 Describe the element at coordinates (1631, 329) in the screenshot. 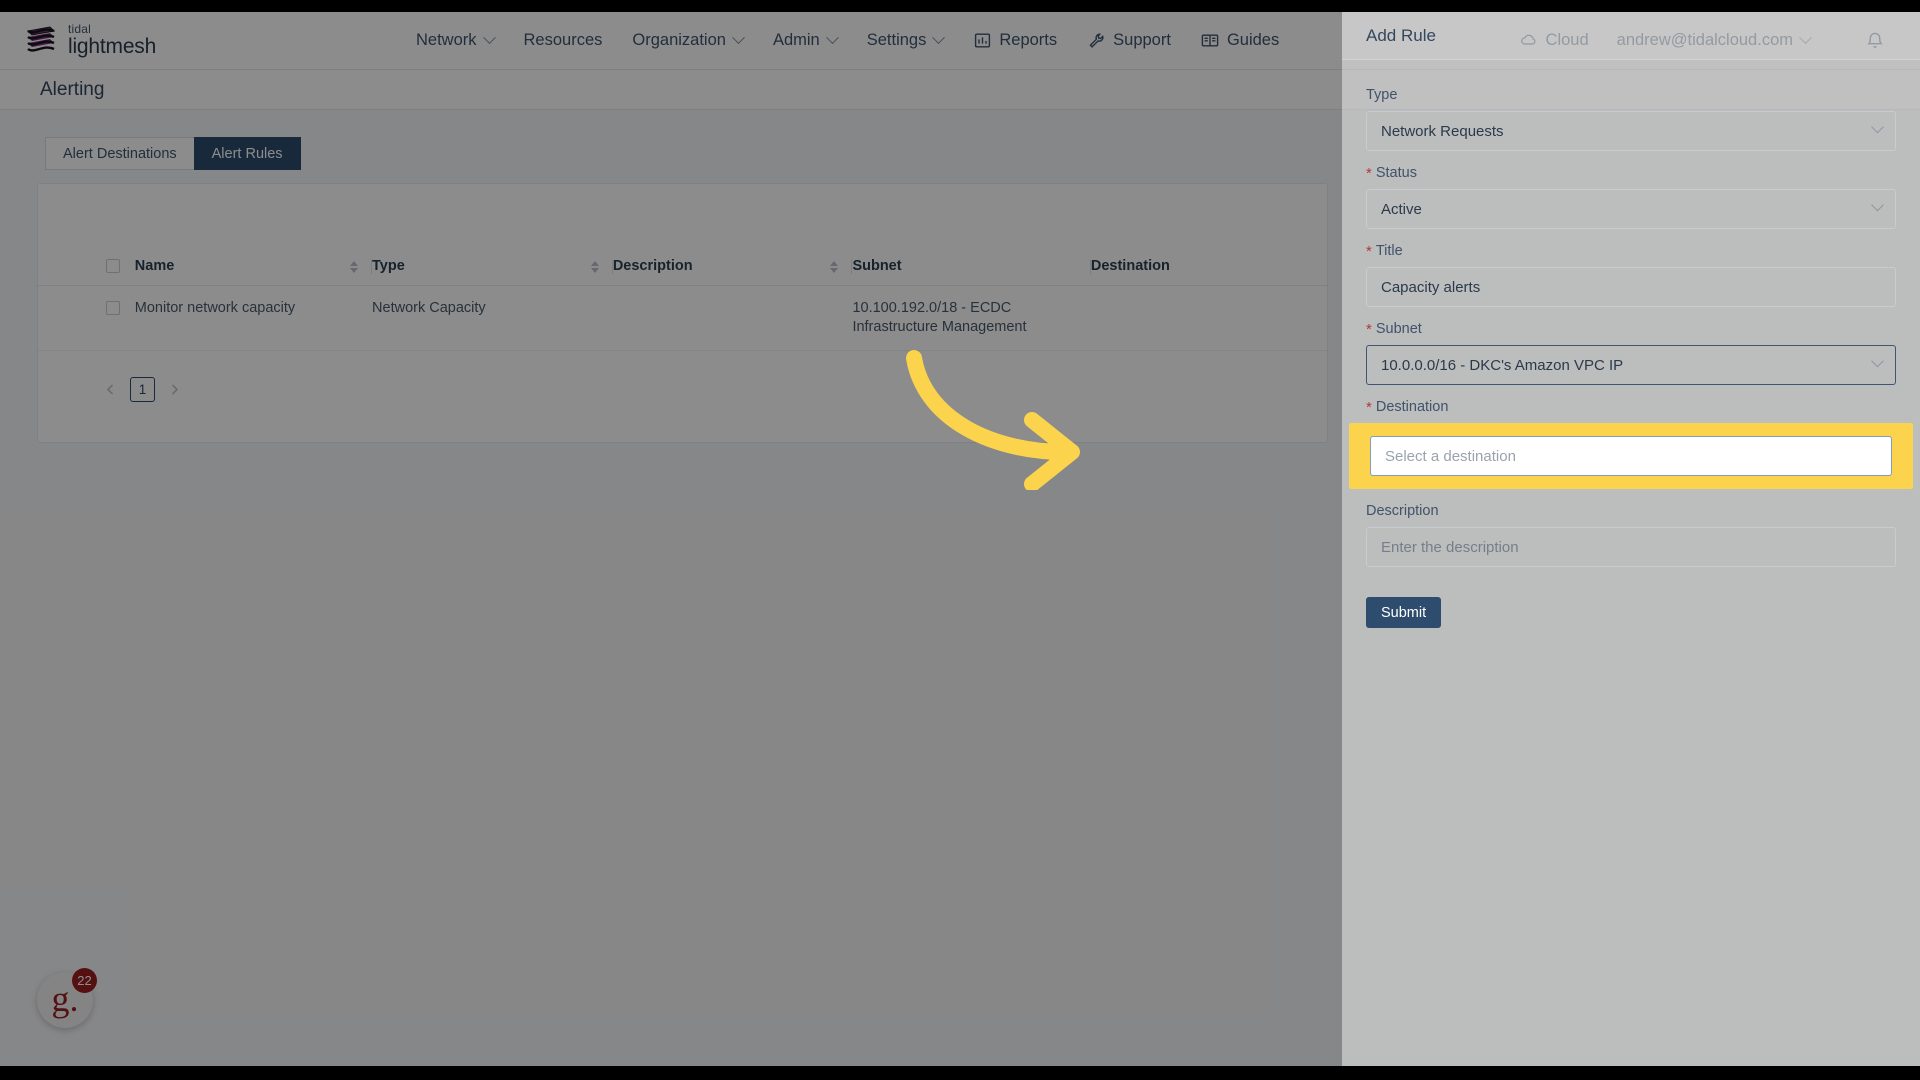

I see `field-label-subnet: * Subnet` at that location.